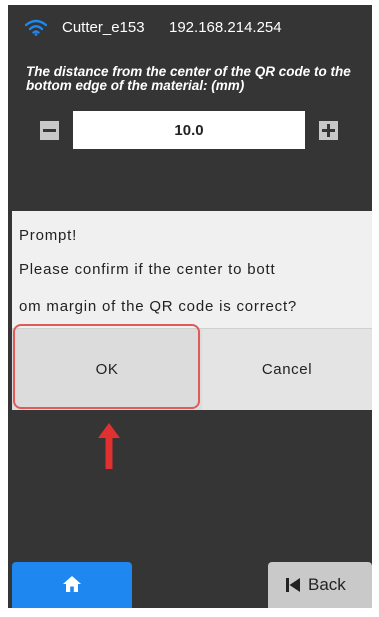 The width and height of the screenshot is (379, 617). Describe the element at coordinates (147, 269) in the screenshot. I see `dialog-message-line-1: Please confirm if the center to bott` at that location.